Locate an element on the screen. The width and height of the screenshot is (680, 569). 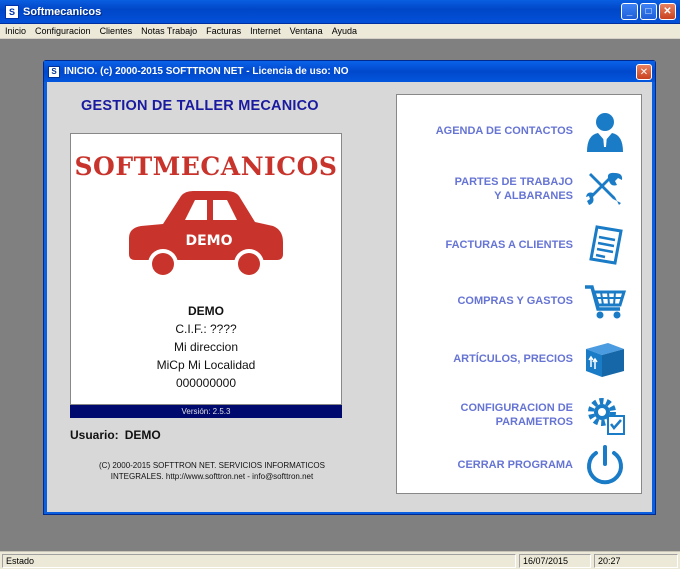
action-compras-gastos: COMPRAS Y GASTOS is located at coordinates (519, 301).